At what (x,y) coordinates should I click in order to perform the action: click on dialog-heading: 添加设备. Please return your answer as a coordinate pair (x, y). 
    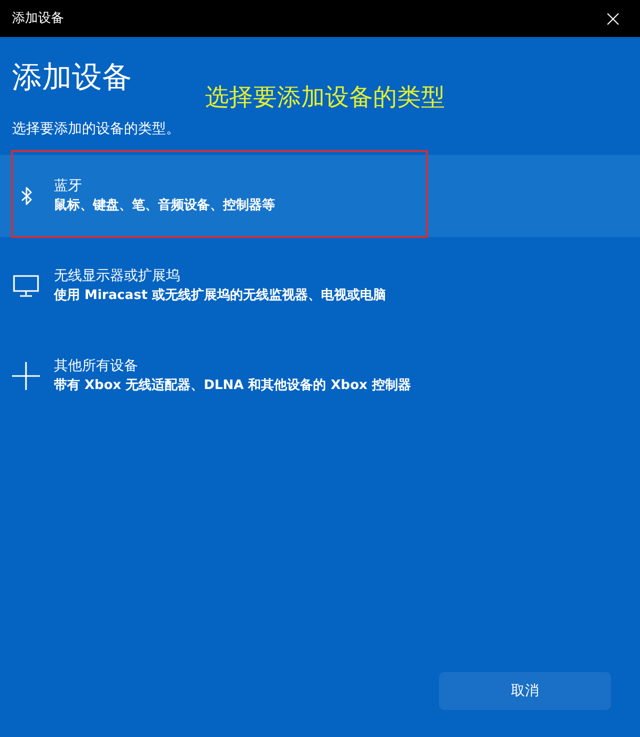
    Looking at the image, I should click on (71, 78).